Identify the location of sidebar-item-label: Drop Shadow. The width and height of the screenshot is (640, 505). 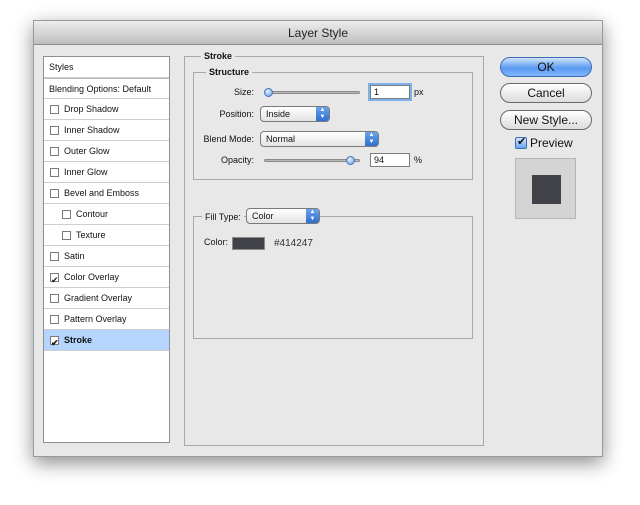
(91, 109).